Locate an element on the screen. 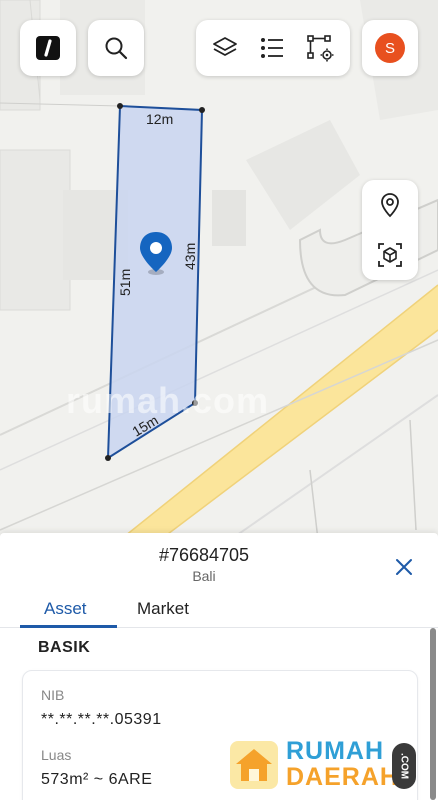  avatar: S is located at coordinates (390, 48).